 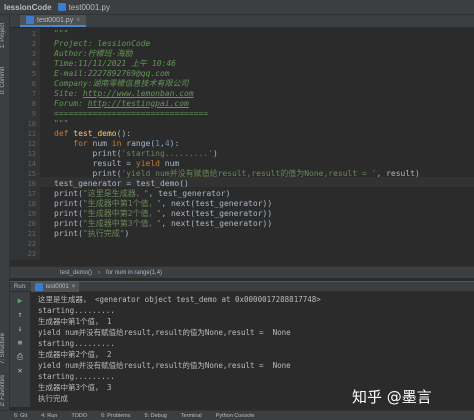 I want to click on code-token: Site:, so click(x=68, y=93).